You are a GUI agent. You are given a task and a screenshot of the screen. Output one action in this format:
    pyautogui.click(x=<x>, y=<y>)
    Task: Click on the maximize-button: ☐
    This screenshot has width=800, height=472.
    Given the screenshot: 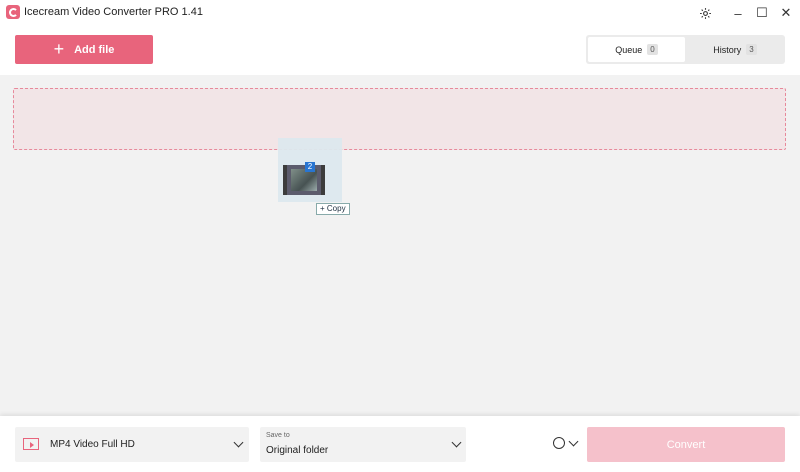 What is the action you would take?
    pyautogui.click(x=762, y=13)
    